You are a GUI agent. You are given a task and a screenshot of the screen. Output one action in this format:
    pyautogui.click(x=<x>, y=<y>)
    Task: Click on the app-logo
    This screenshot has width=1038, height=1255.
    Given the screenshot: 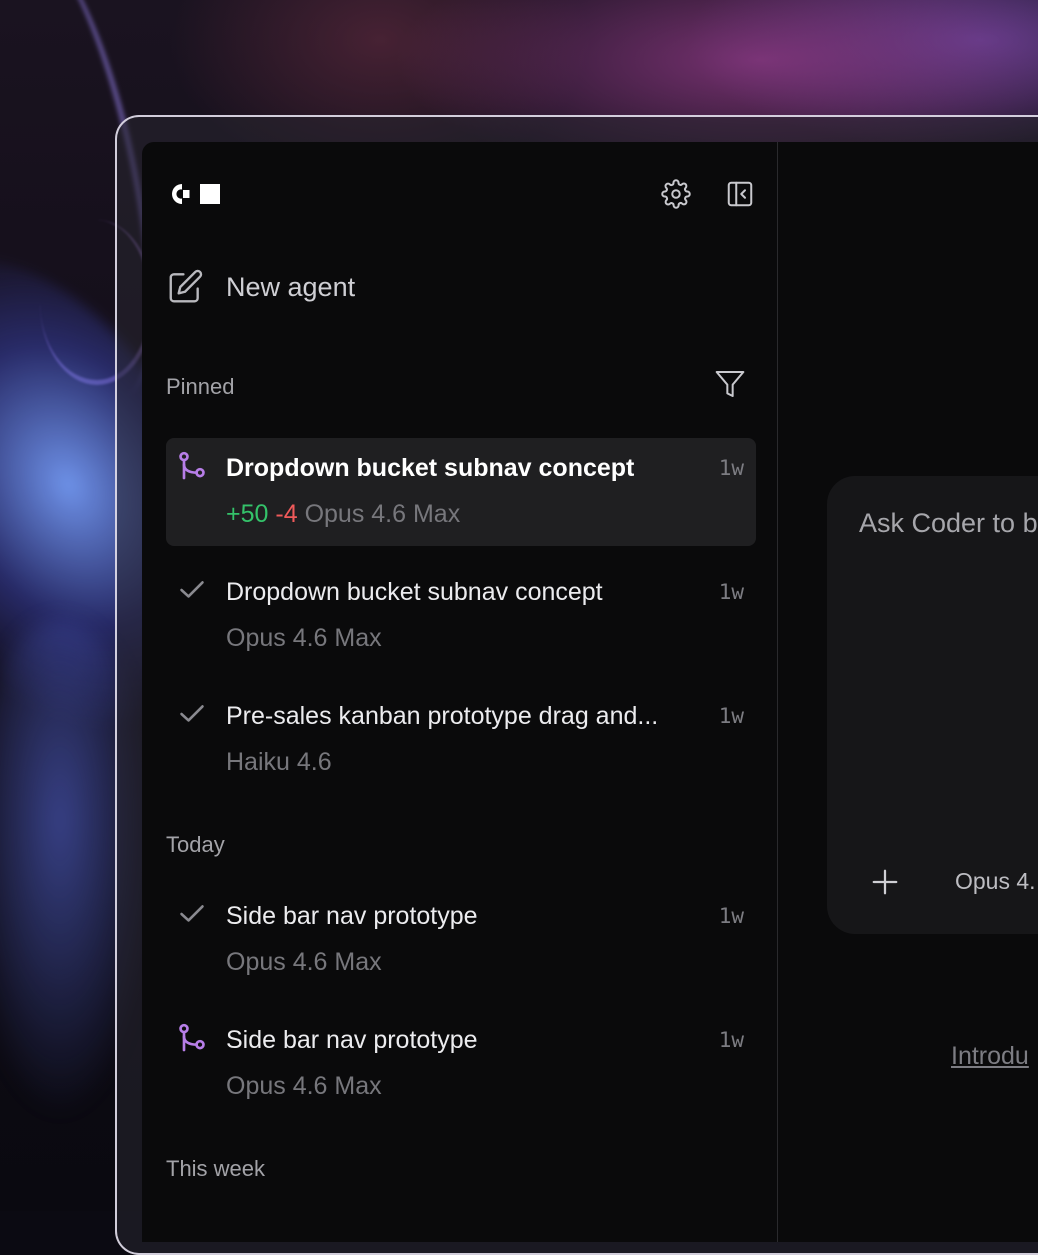 What is the action you would take?
    pyautogui.click(x=196, y=194)
    